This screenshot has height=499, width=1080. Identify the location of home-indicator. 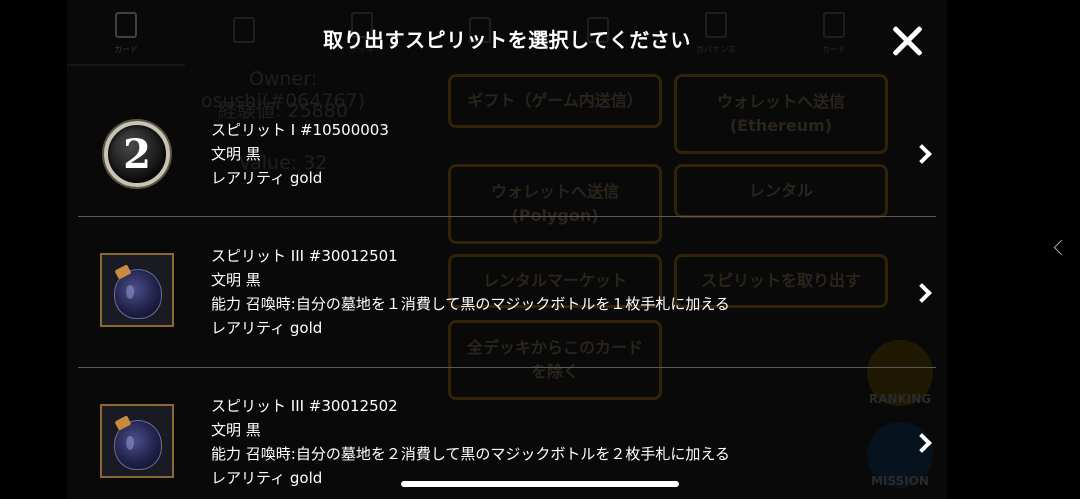
(540, 484).